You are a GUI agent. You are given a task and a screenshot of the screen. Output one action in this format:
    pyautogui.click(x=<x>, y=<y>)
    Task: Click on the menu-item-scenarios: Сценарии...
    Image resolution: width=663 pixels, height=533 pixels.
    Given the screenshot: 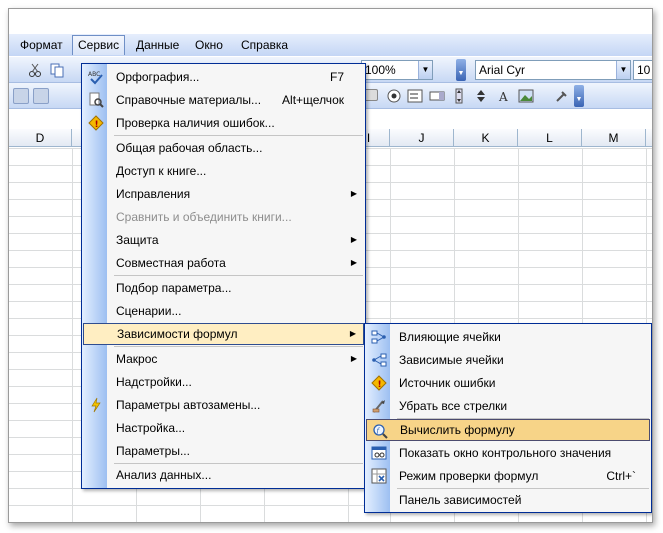 What is the action you would take?
    pyautogui.click(x=223, y=311)
    